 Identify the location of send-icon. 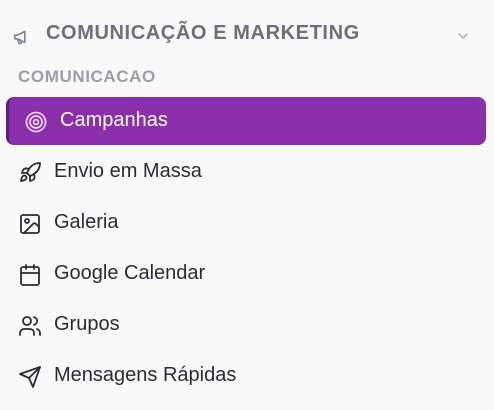
(30, 377).